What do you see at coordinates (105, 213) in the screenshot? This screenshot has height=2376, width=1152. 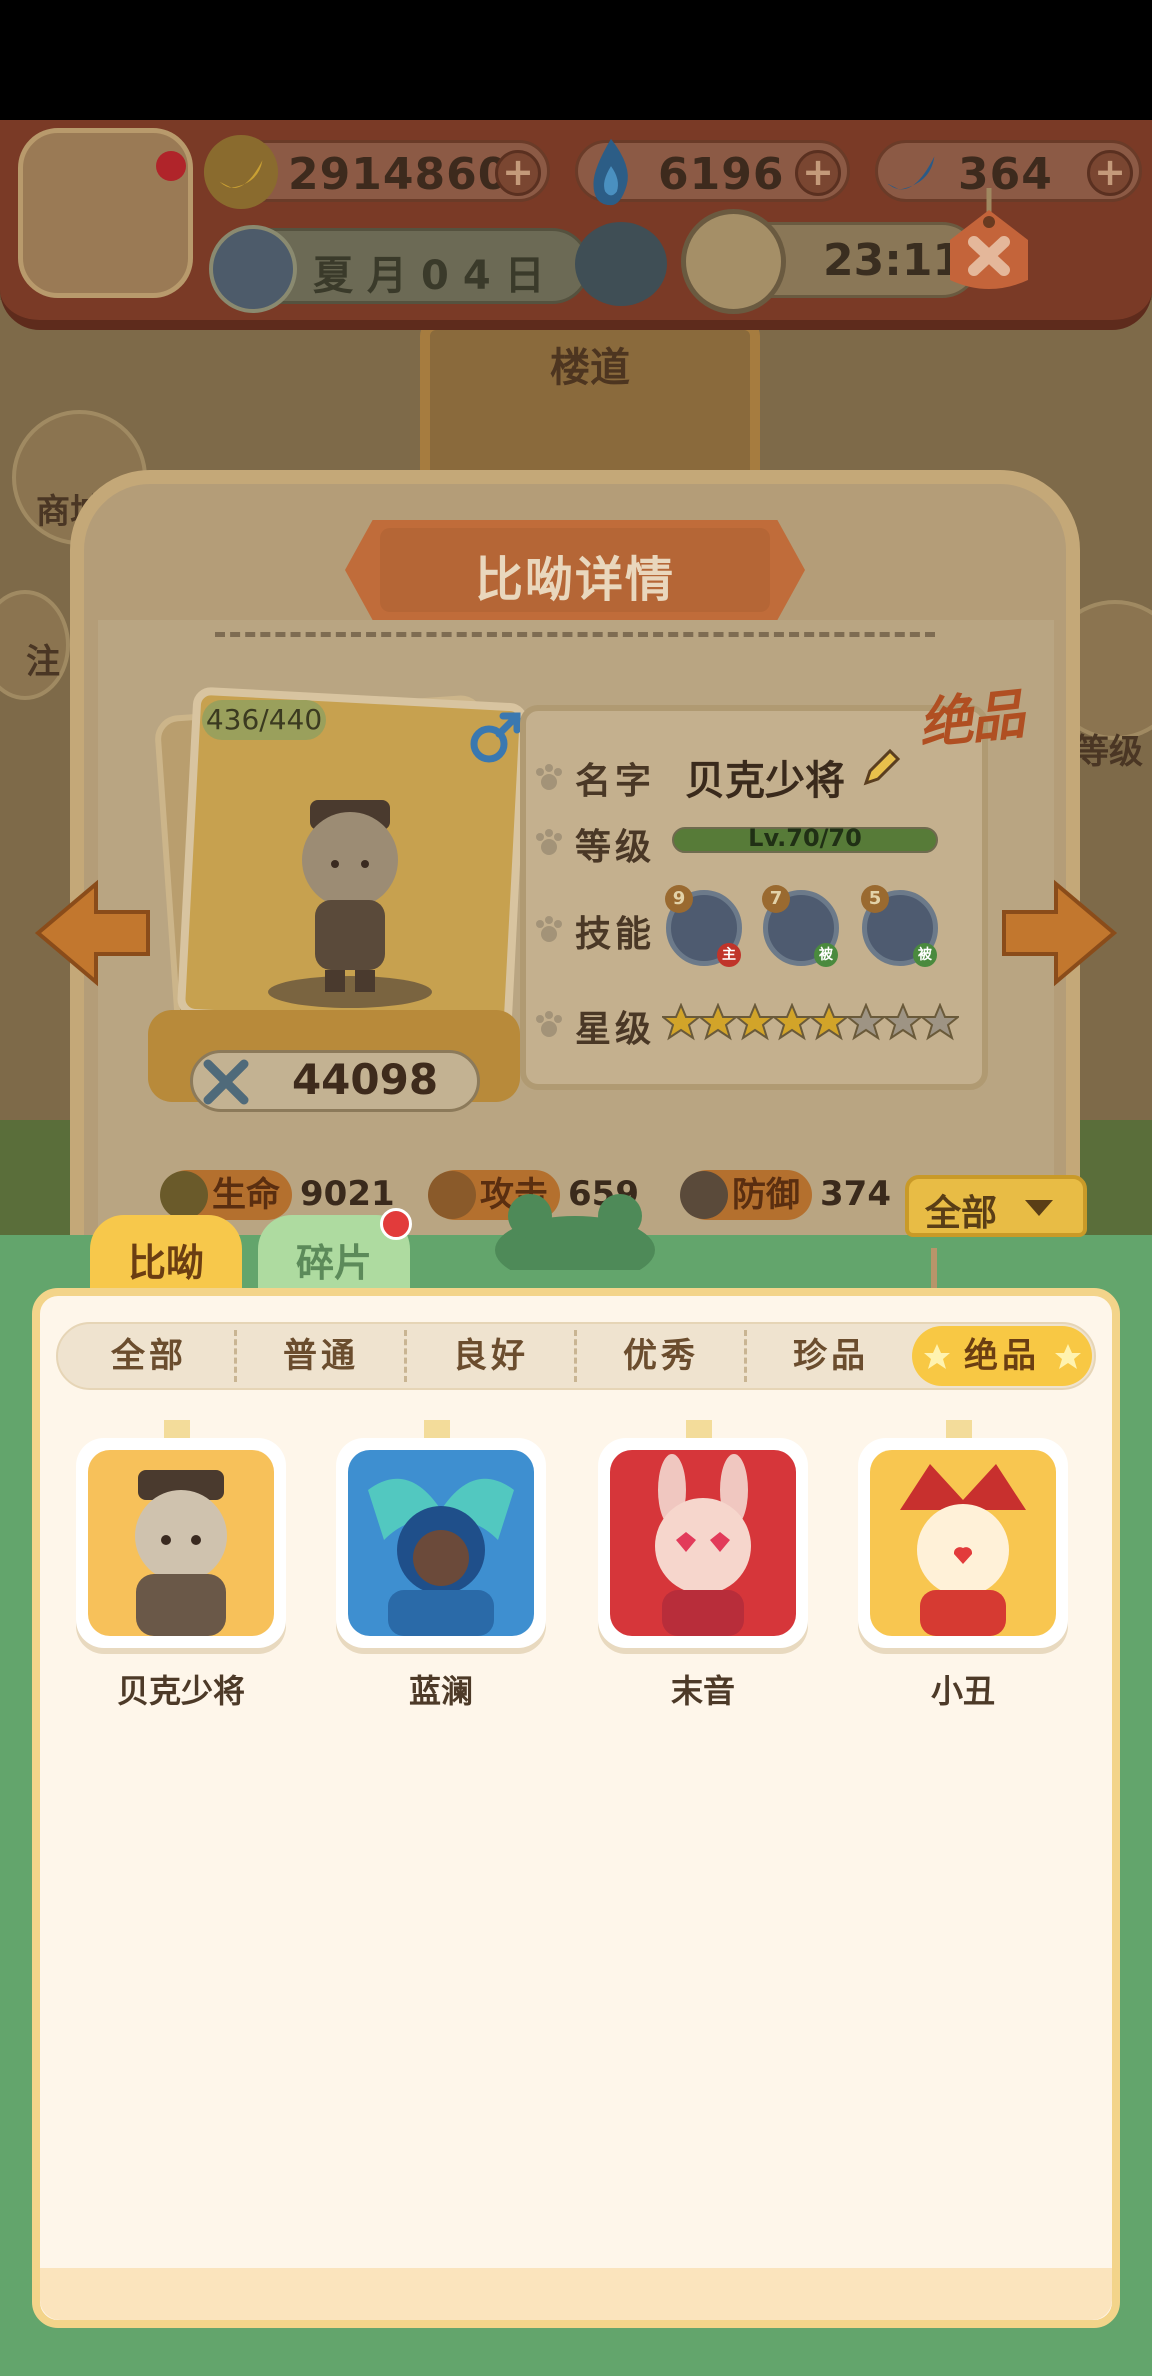 I see `player-avatar` at bounding box center [105, 213].